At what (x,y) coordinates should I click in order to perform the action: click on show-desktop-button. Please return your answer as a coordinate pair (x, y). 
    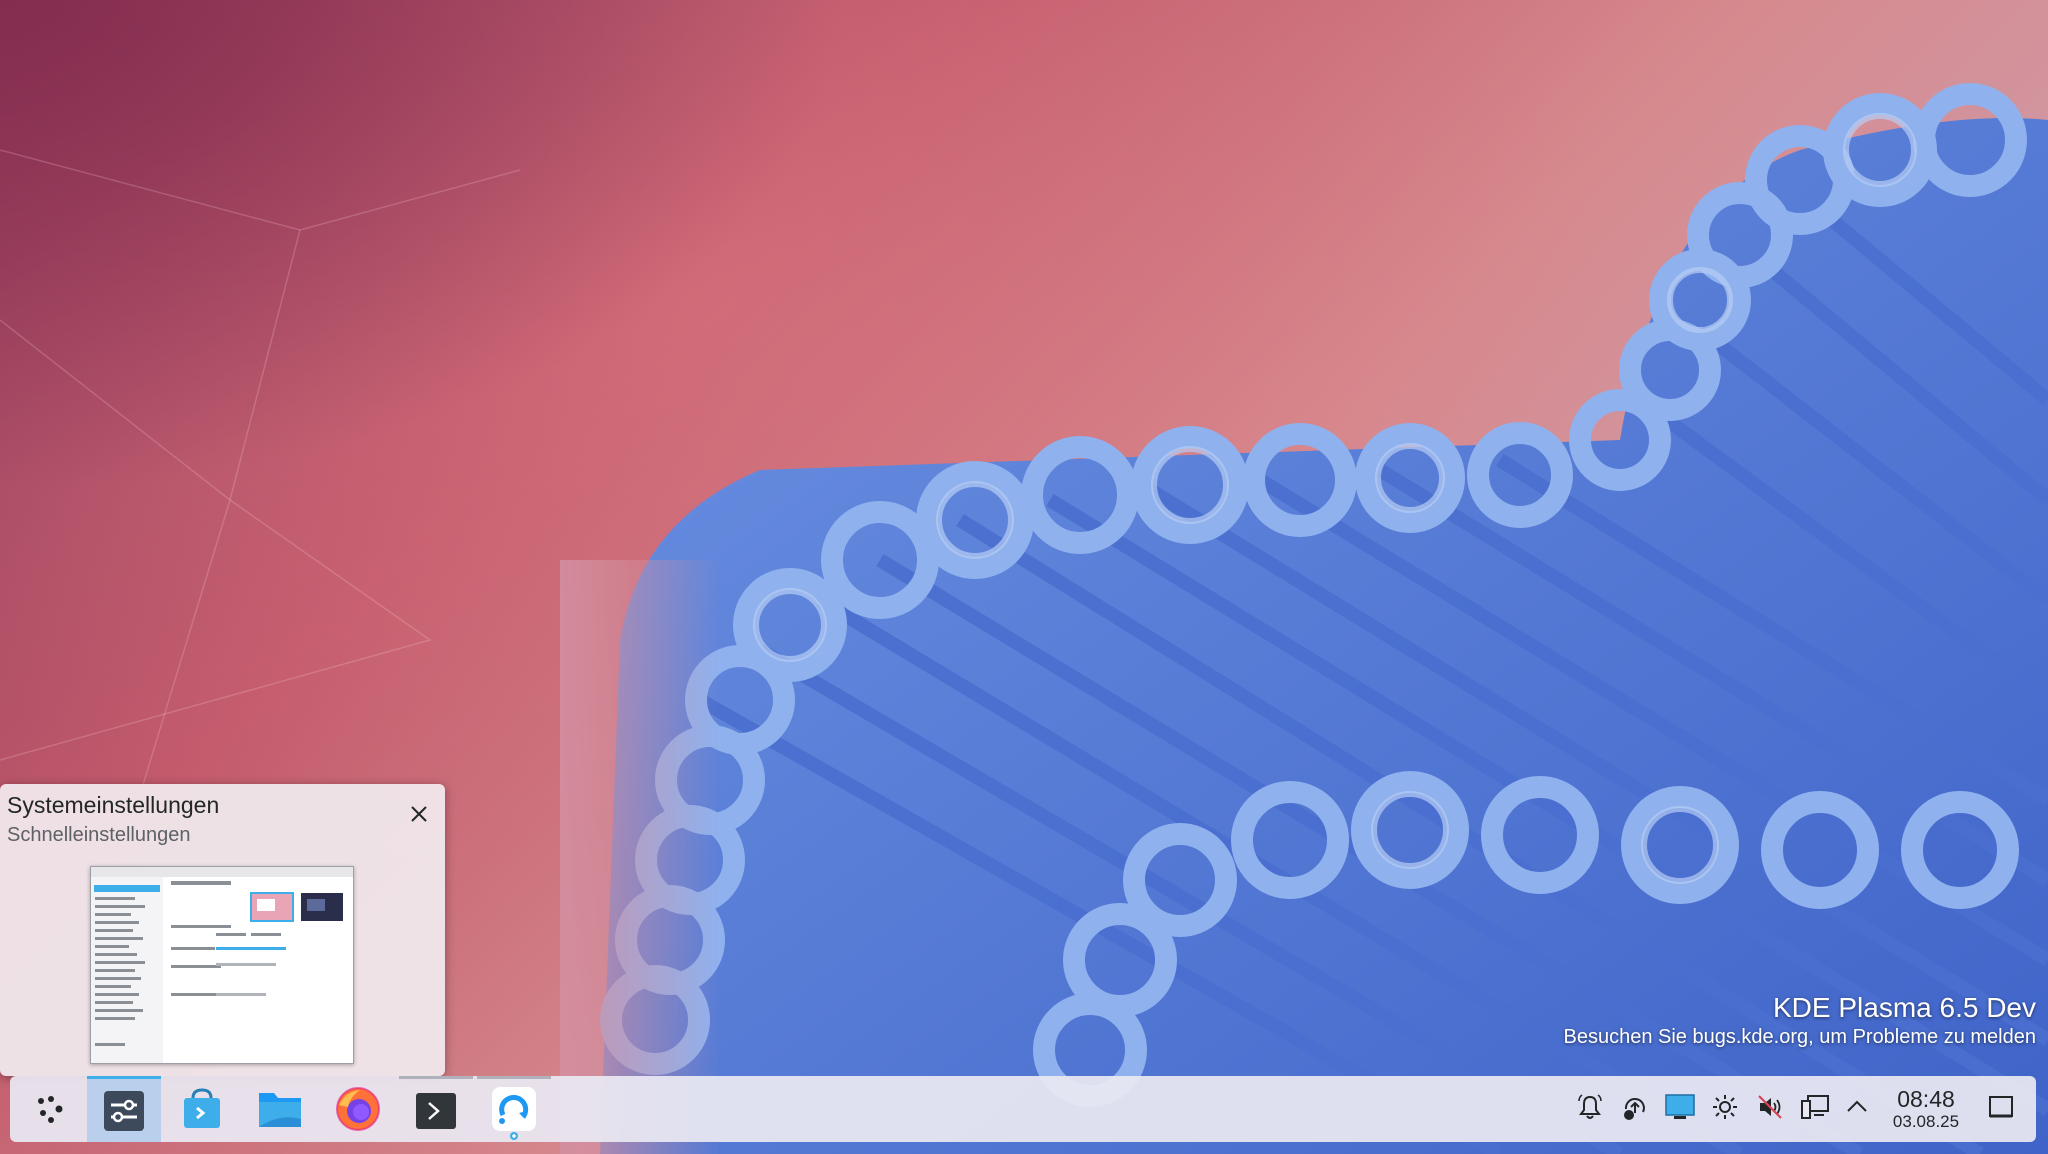
    Looking at the image, I should click on (2001, 1107).